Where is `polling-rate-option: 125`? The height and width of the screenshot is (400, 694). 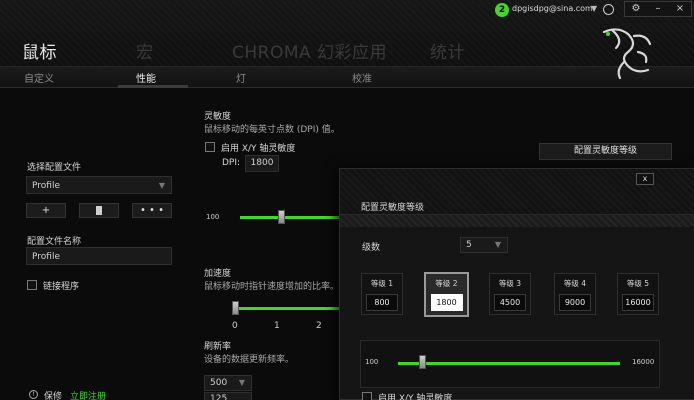
polling-rate-option: 125 is located at coordinates (228, 396).